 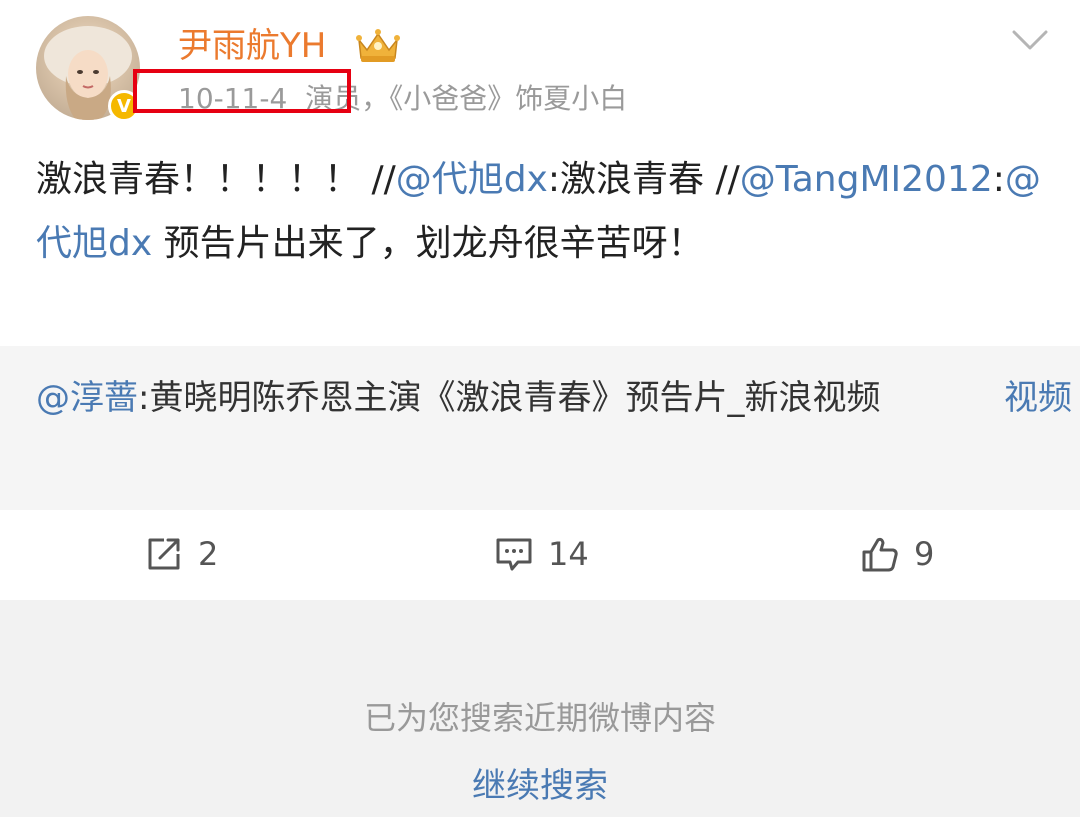 What do you see at coordinates (568, 554) in the screenshot?
I see `comment-count: 14` at bounding box center [568, 554].